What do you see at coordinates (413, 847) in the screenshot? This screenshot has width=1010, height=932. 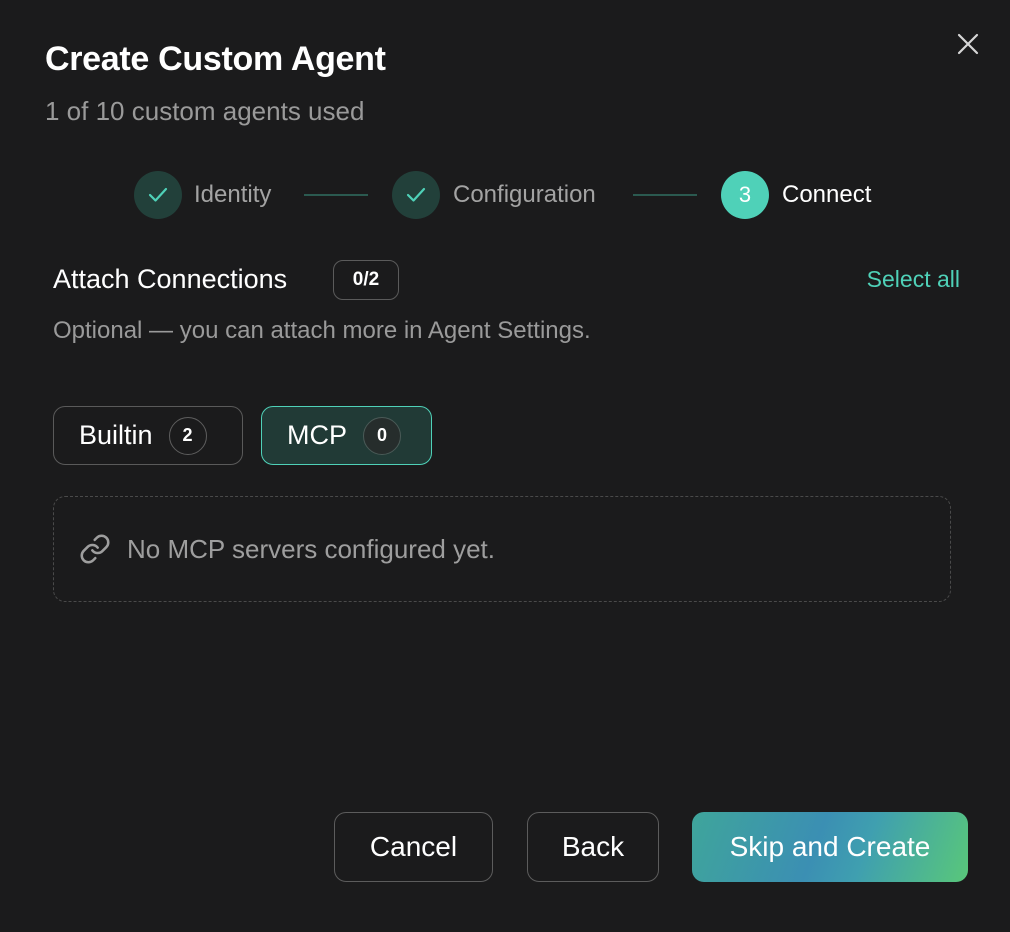 I see `cancel-button: Cancel` at bounding box center [413, 847].